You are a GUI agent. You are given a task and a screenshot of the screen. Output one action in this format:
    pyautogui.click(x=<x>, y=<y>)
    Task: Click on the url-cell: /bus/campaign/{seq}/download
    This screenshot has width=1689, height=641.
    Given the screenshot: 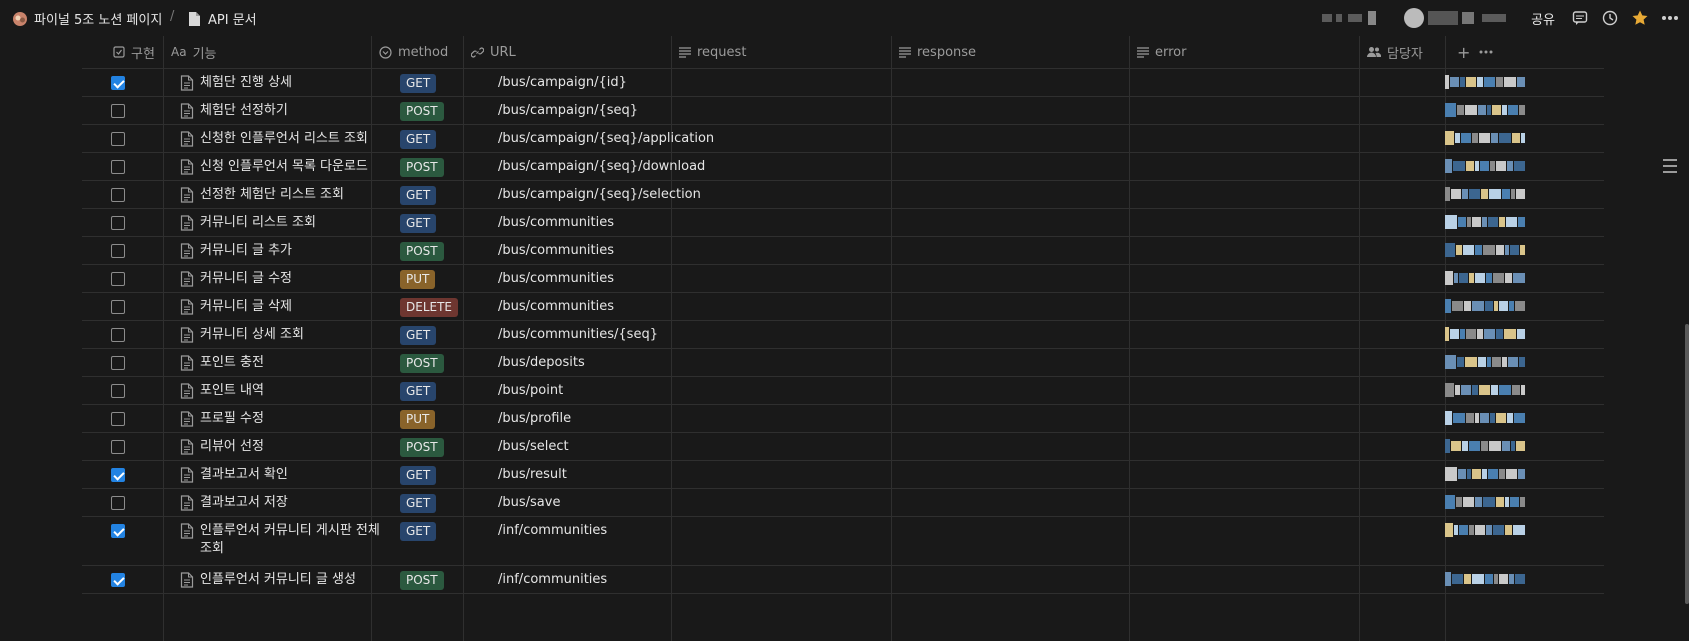 What is the action you would take?
    pyautogui.click(x=601, y=166)
    